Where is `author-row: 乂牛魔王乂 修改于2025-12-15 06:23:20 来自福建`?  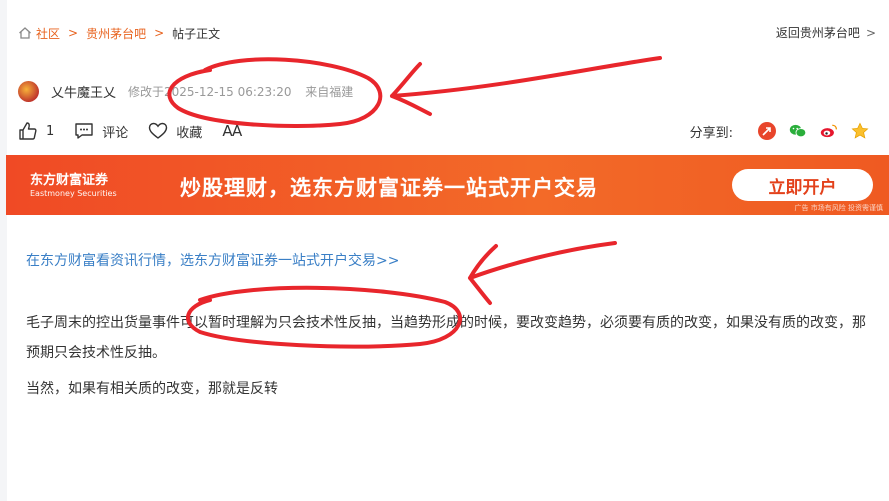
author-row: 乂牛魔王乂 修改于2025-12-15 06:23:20 来自福建 is located at coordinates (190, 91).